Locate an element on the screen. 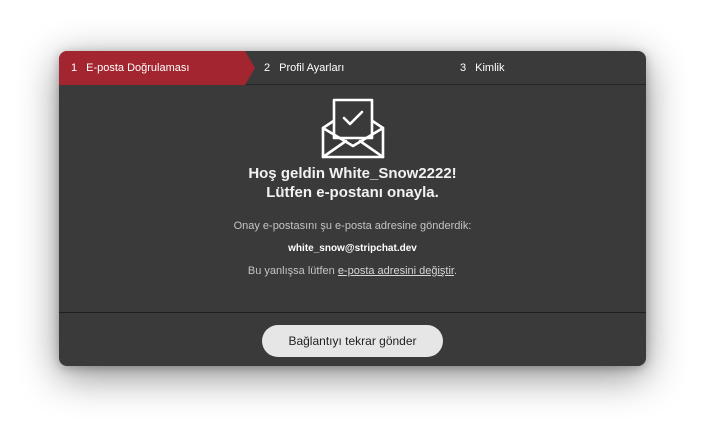  step-label: Kimlik is located at coordinates (490, 68).